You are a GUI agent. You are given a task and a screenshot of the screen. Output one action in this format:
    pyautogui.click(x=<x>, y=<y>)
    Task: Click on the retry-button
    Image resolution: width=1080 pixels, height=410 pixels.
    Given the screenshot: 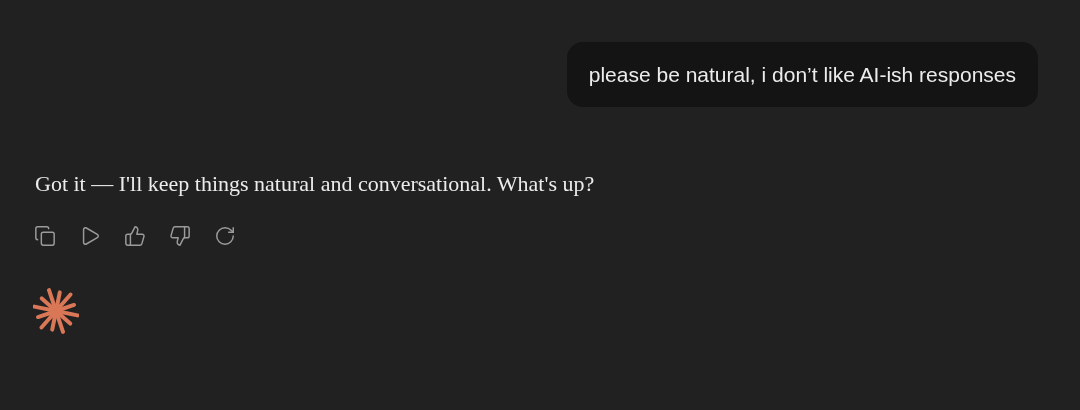 What is the action you would take?
    pyautogui.click(x=225, y=236)
    